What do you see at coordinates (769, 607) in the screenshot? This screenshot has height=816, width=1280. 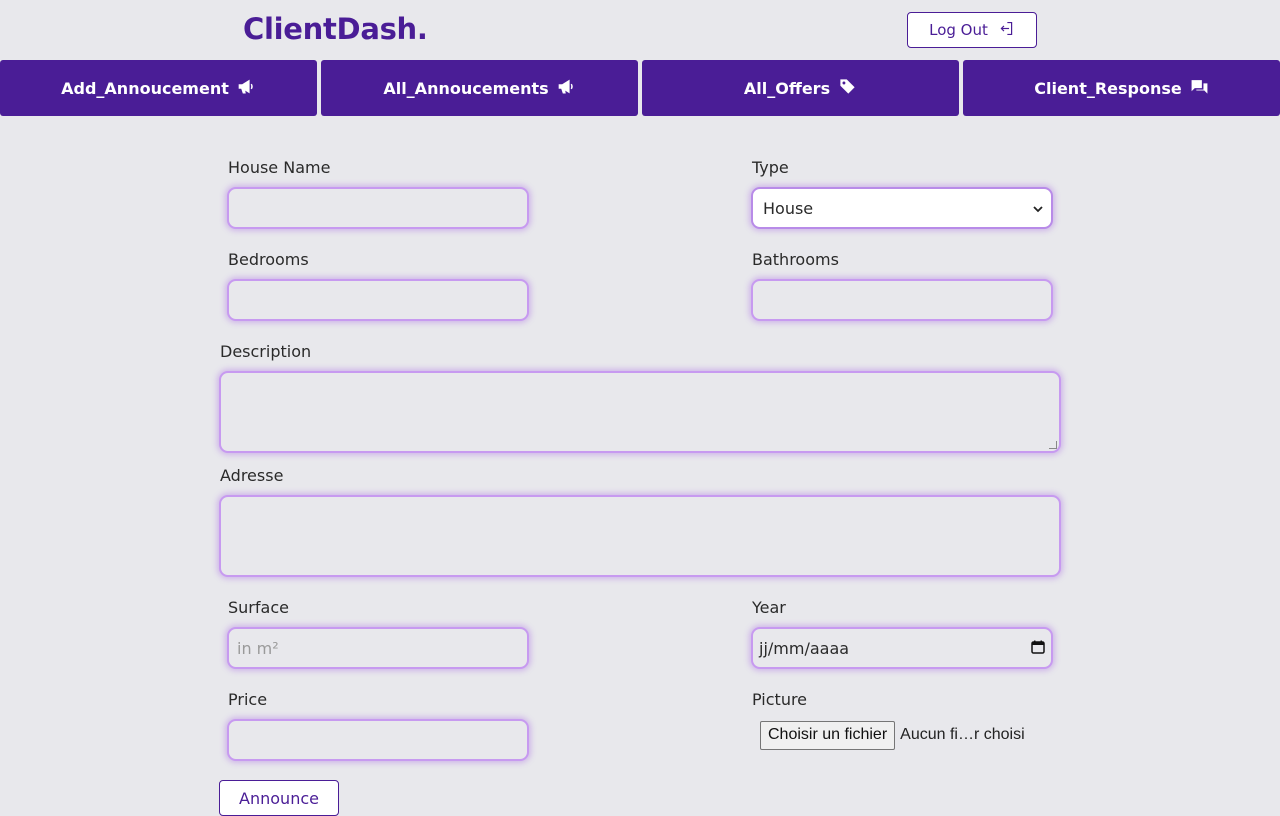 I see `year-label: Year` at bounding box center [769, 607].